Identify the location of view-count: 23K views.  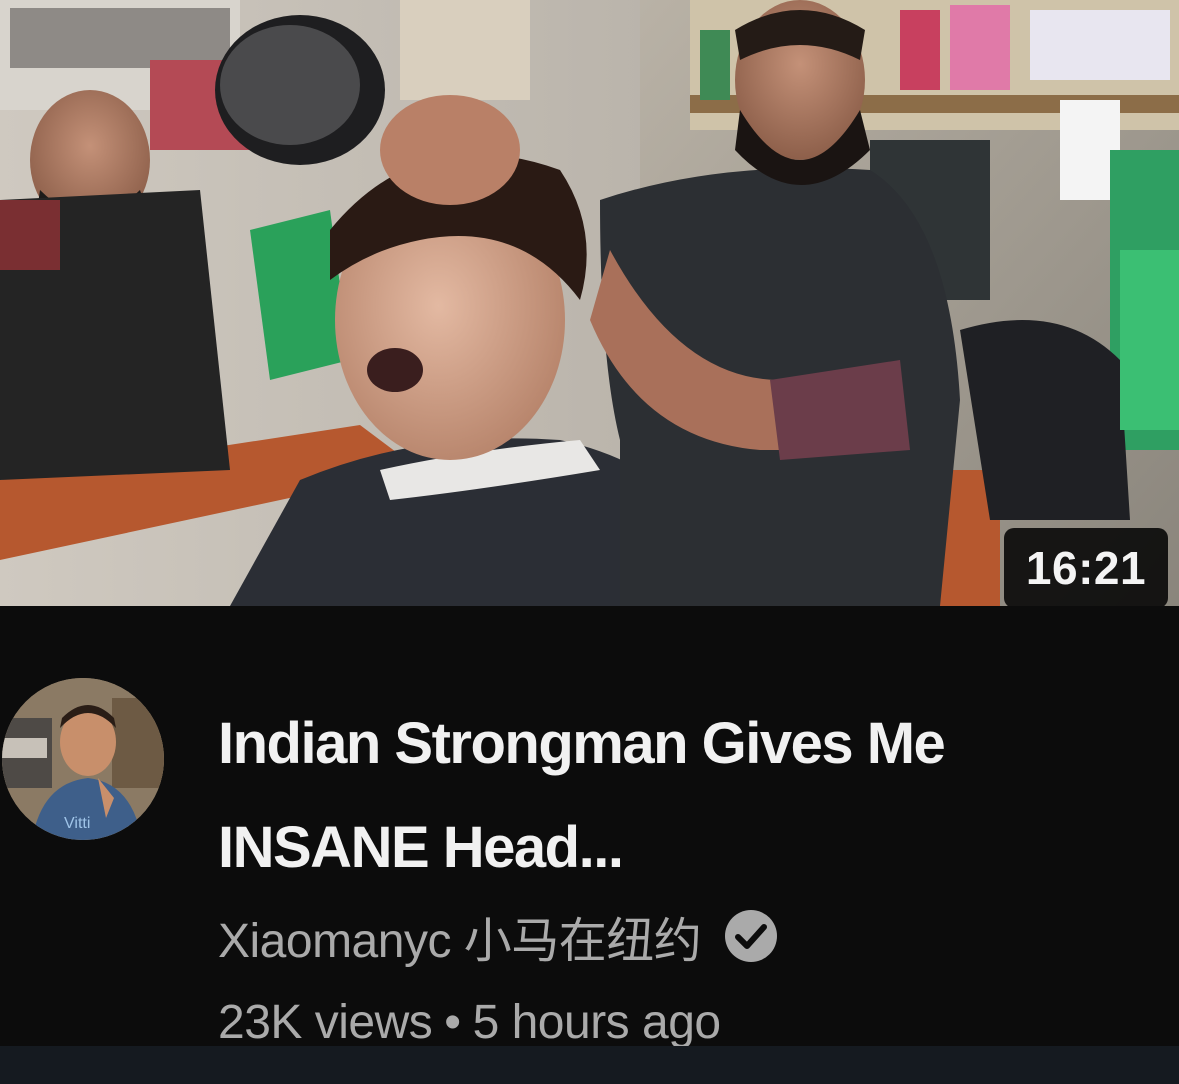
(325, 1022).